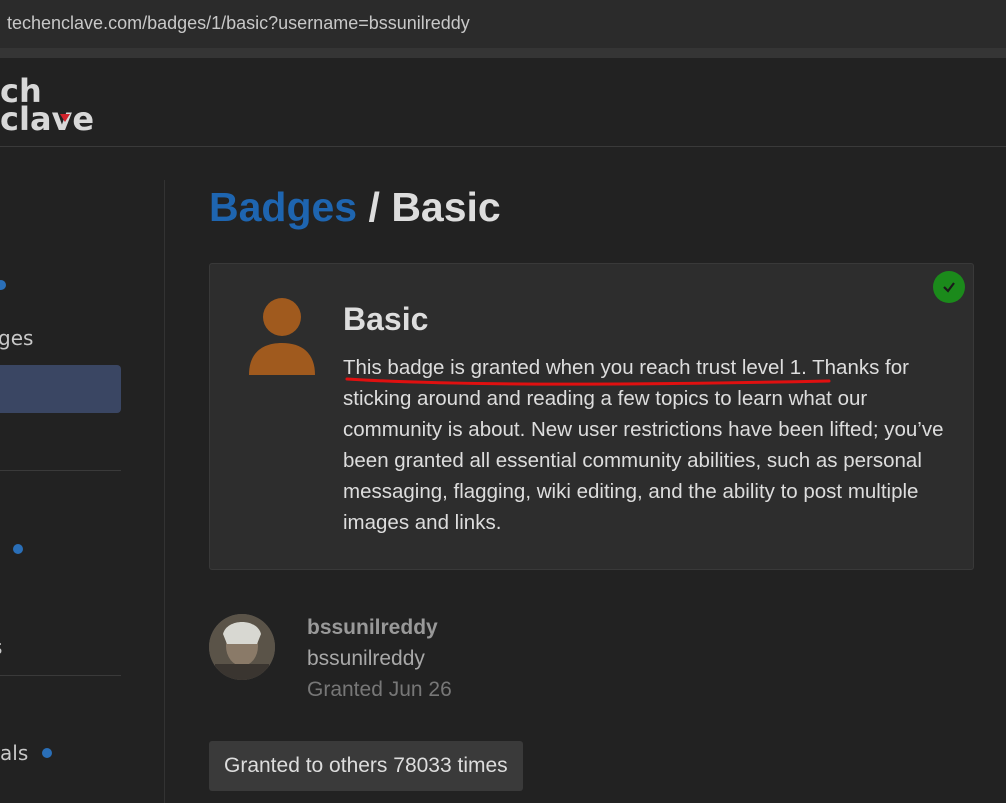  I want to click on page-title: Badges / Basic, so click(355, 207).